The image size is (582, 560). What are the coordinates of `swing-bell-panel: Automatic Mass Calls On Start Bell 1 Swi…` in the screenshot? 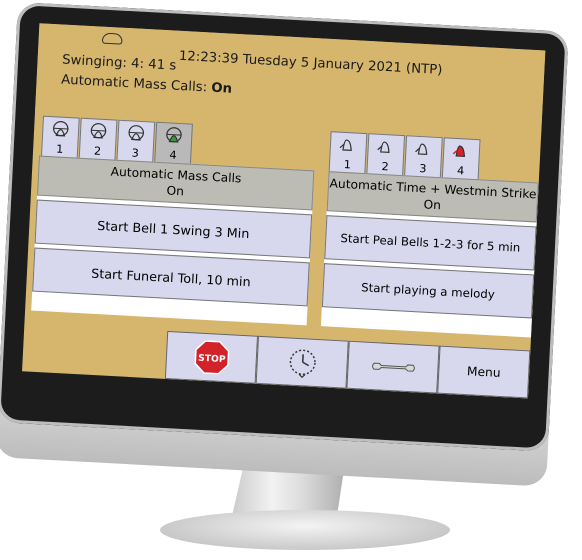 It's located at (173, 240).